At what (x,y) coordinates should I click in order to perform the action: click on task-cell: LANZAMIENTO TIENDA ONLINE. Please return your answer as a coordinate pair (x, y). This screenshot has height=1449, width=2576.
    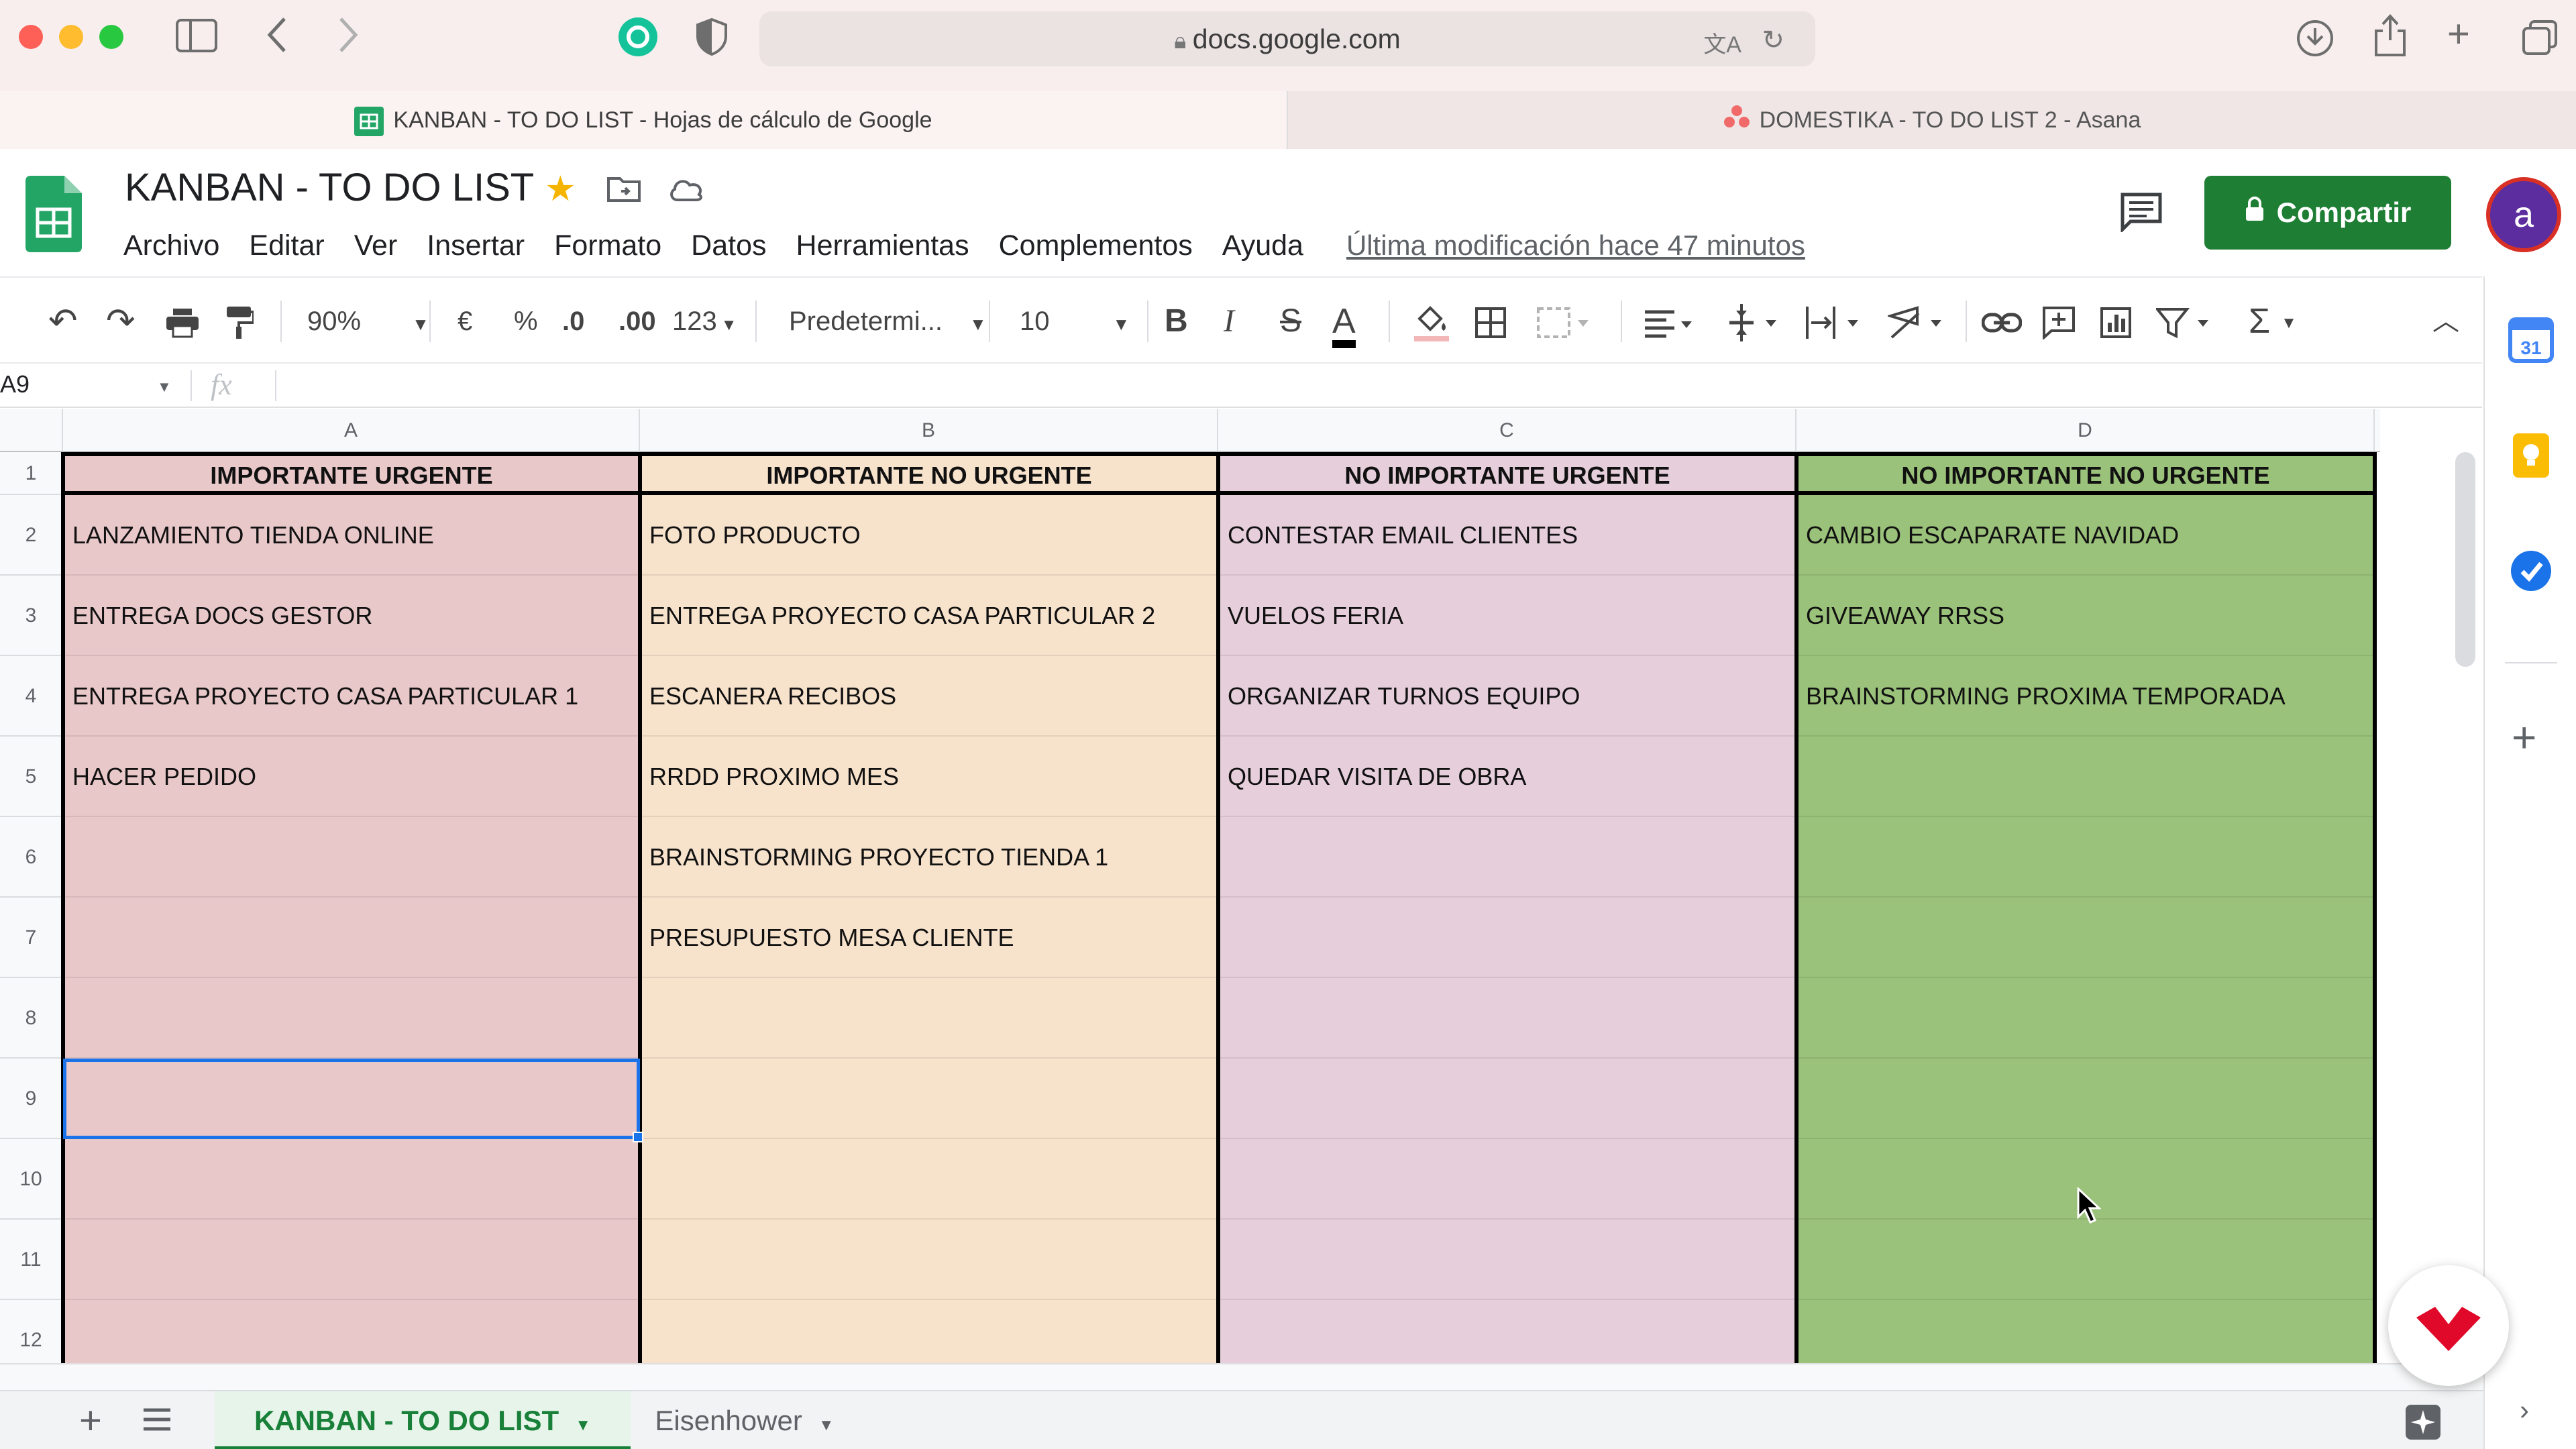
    Looking at the image, I should click on (351, 535).